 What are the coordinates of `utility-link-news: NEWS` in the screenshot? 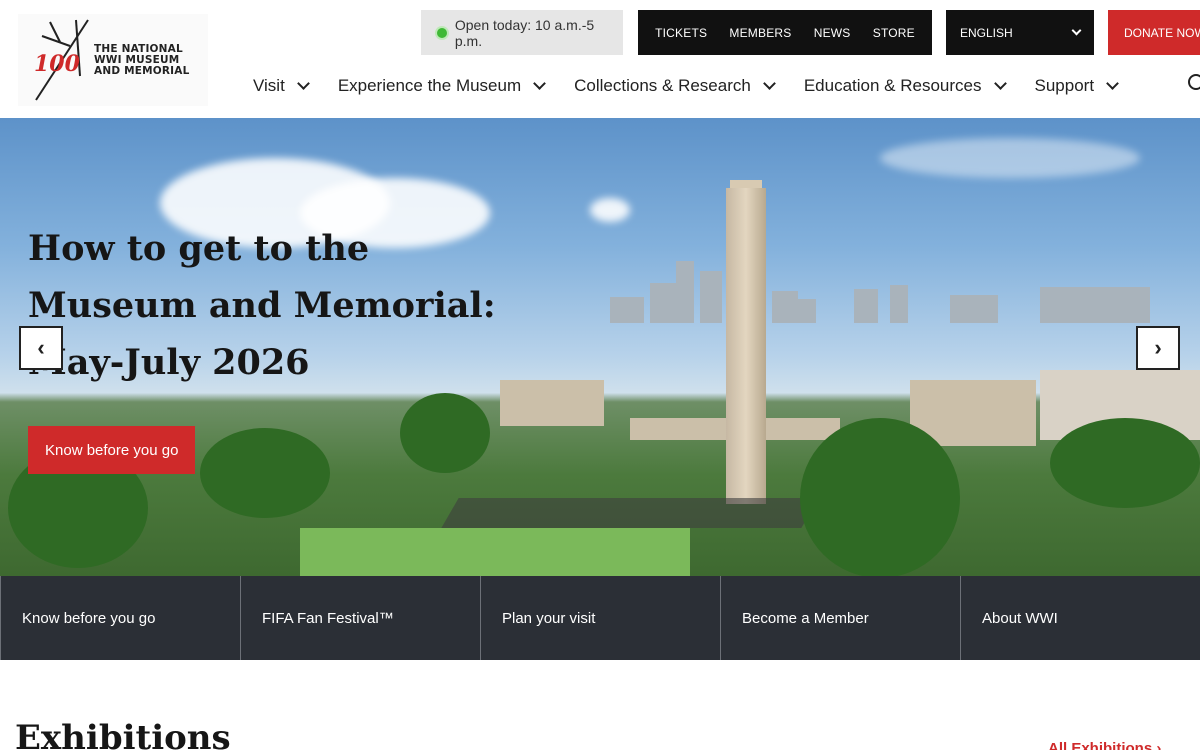 It's located at (832, 33).